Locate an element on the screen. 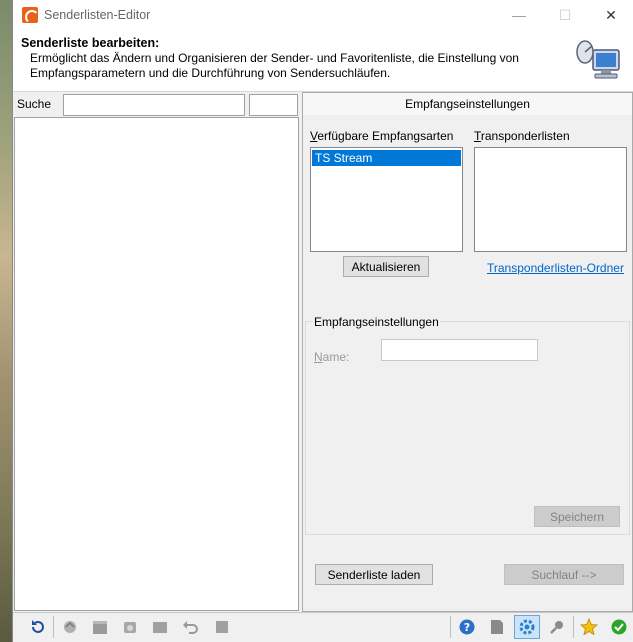 The height and width of the screenshot is (642, 633). search-key-icon is located at coordinates (557, 627).